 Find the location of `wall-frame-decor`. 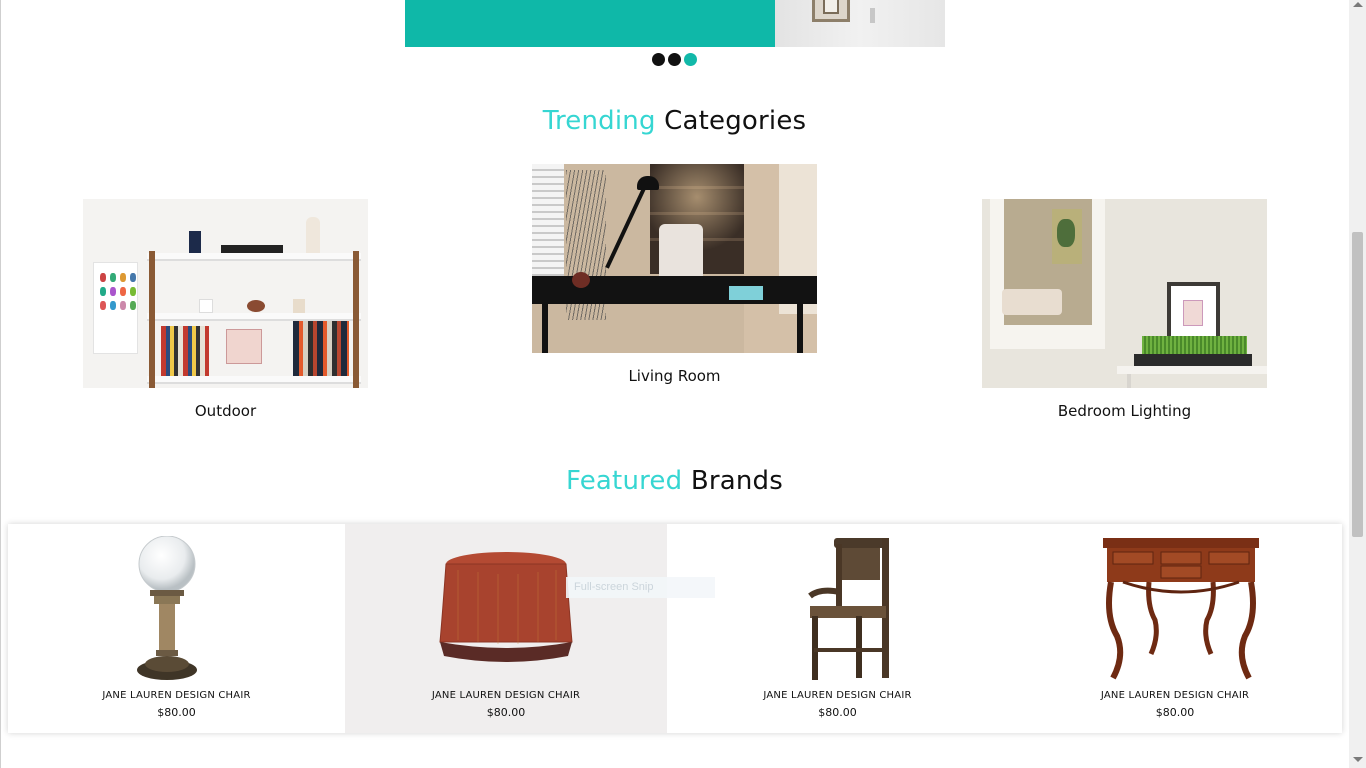

wall-frame-decor is located at coordinates (831, 11).